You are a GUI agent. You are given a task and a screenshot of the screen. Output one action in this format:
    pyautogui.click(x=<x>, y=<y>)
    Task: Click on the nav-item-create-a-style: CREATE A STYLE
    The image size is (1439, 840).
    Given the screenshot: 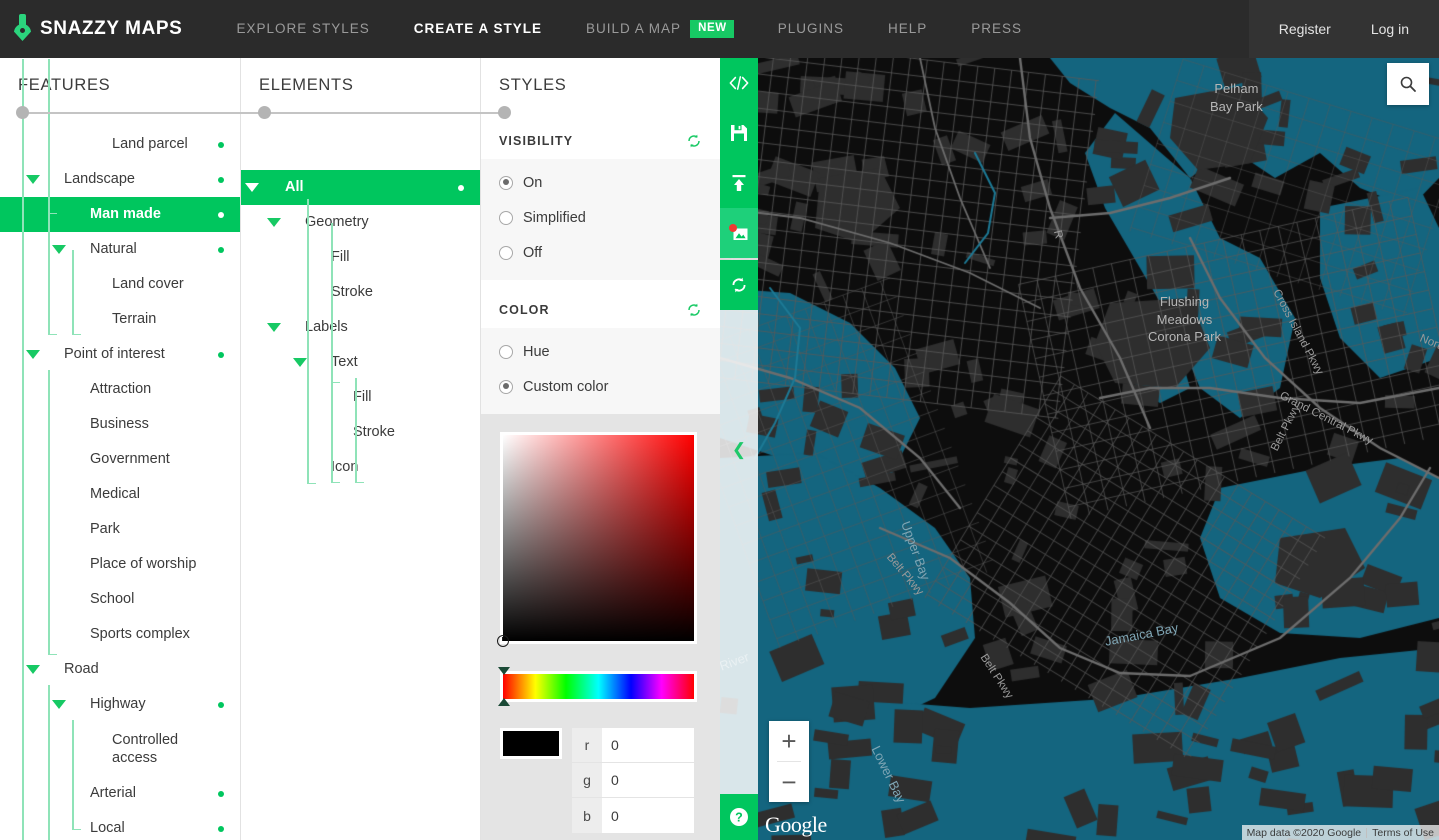 What is the action you would take?
    pyautogui.click(x=478, y=29)
    